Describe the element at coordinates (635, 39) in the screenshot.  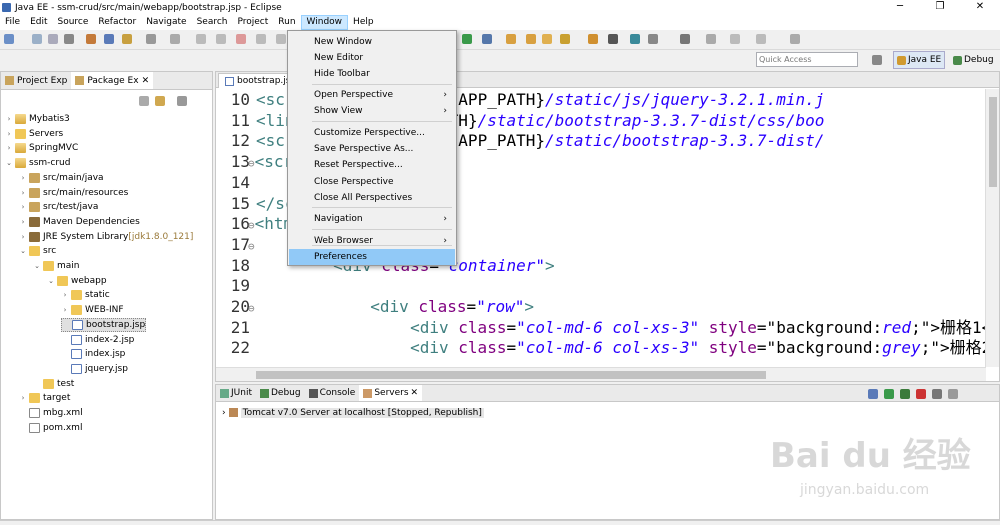
I see `globe-icon` at that location.